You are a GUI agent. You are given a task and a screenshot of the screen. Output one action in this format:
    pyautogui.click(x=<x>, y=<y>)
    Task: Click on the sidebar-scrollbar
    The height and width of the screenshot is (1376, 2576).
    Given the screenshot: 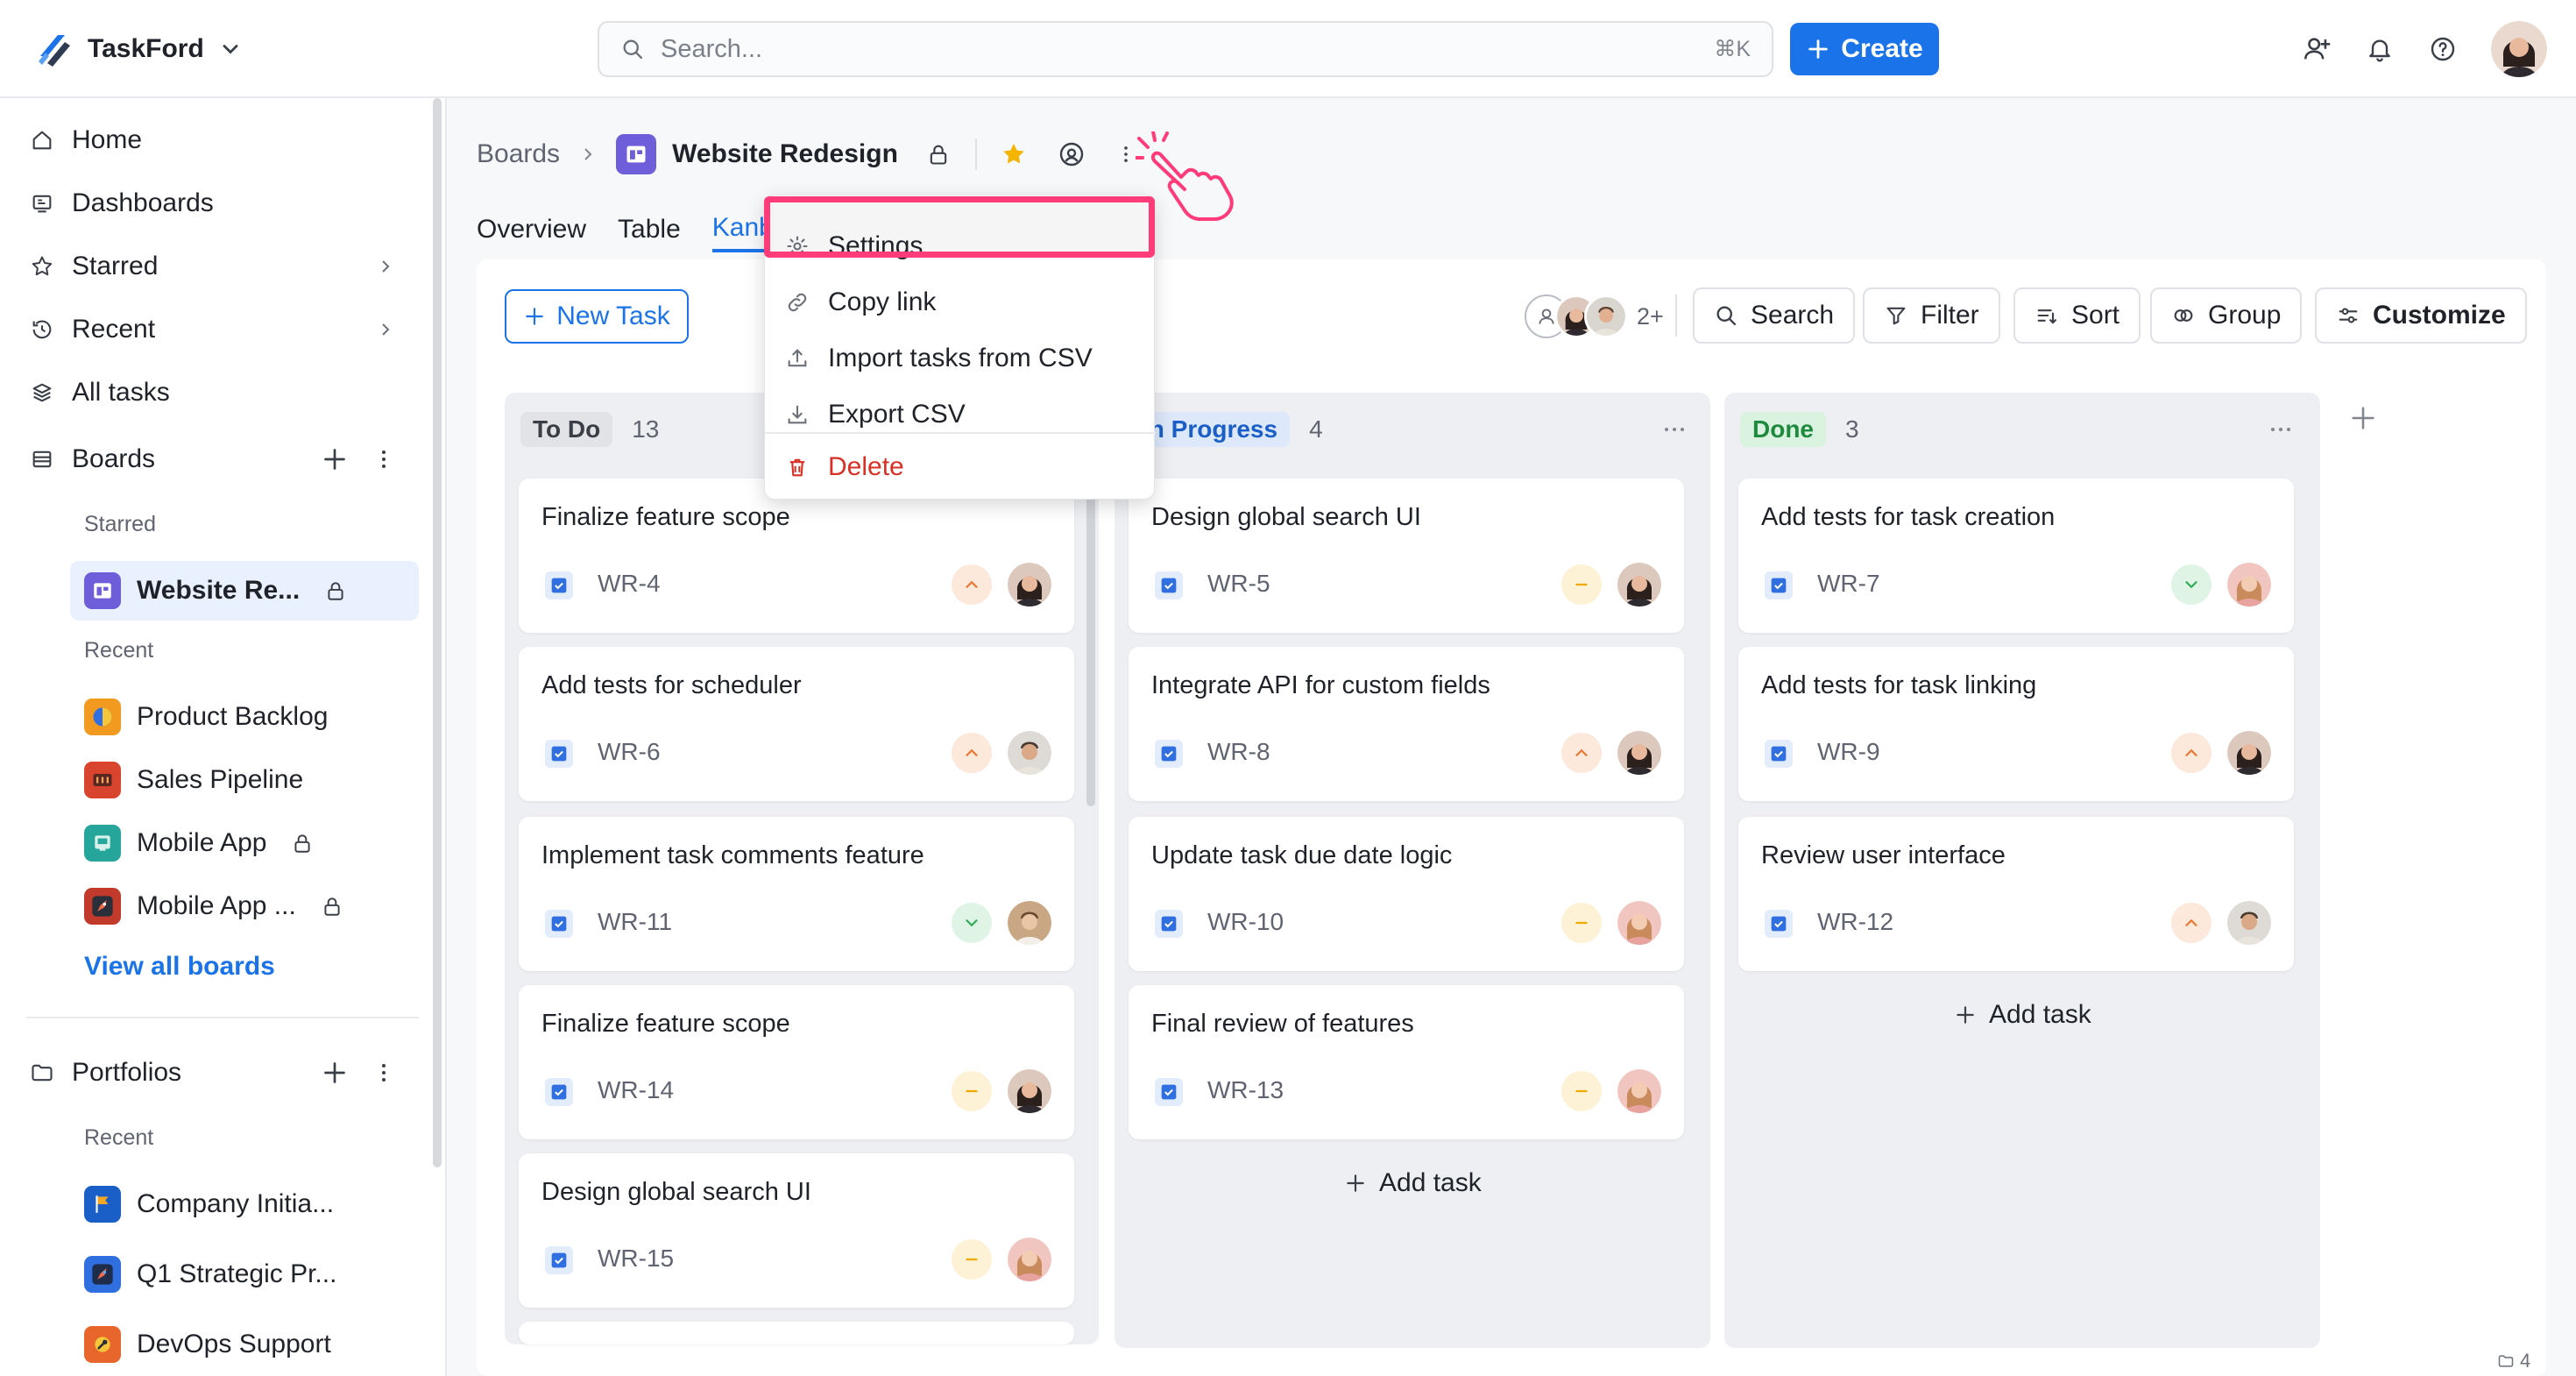 What is the action you would take?
    pyautogui.click(x=437, y=632)
    